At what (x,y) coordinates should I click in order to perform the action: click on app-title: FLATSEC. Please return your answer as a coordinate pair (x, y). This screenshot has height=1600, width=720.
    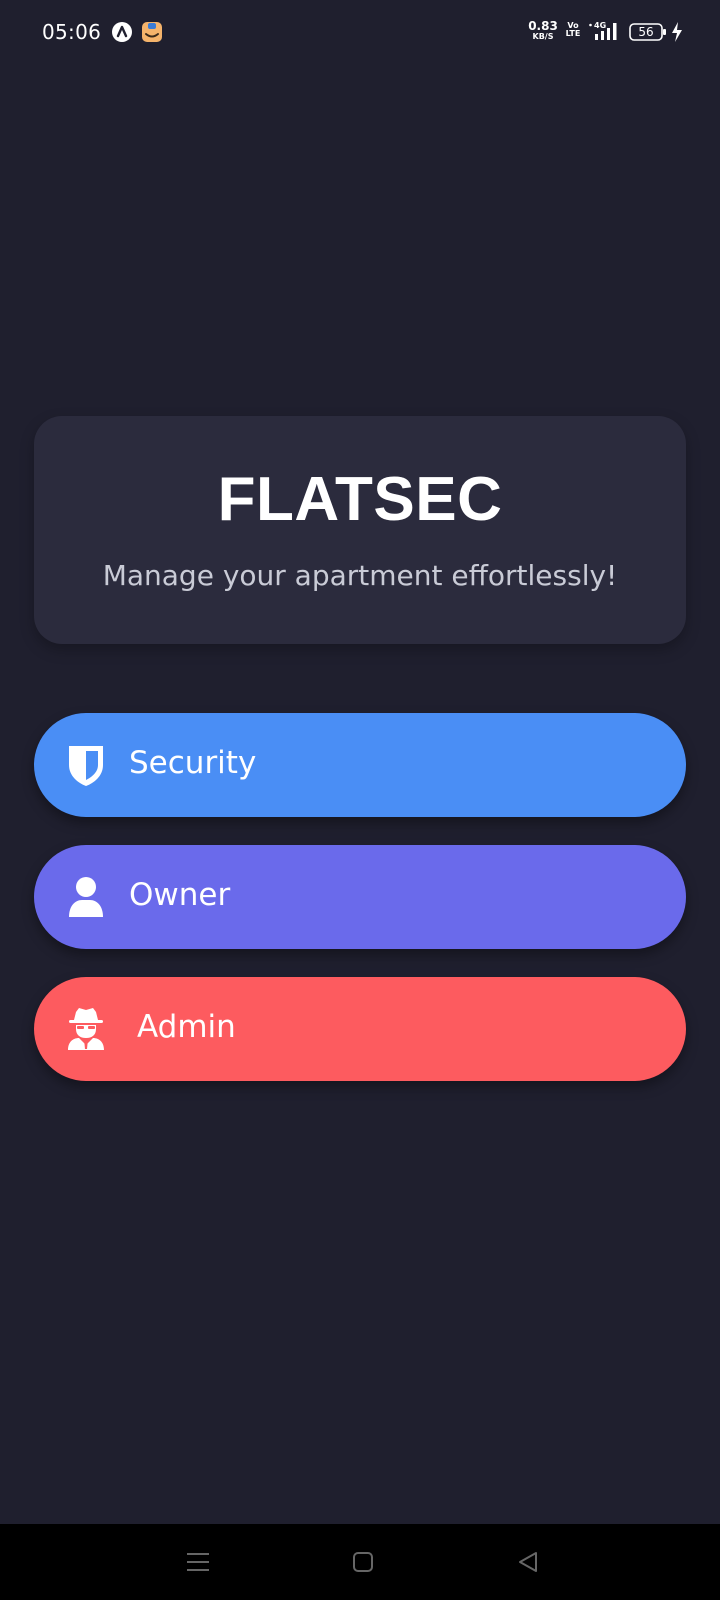
    Looking at the image, I should click on (360, 499).